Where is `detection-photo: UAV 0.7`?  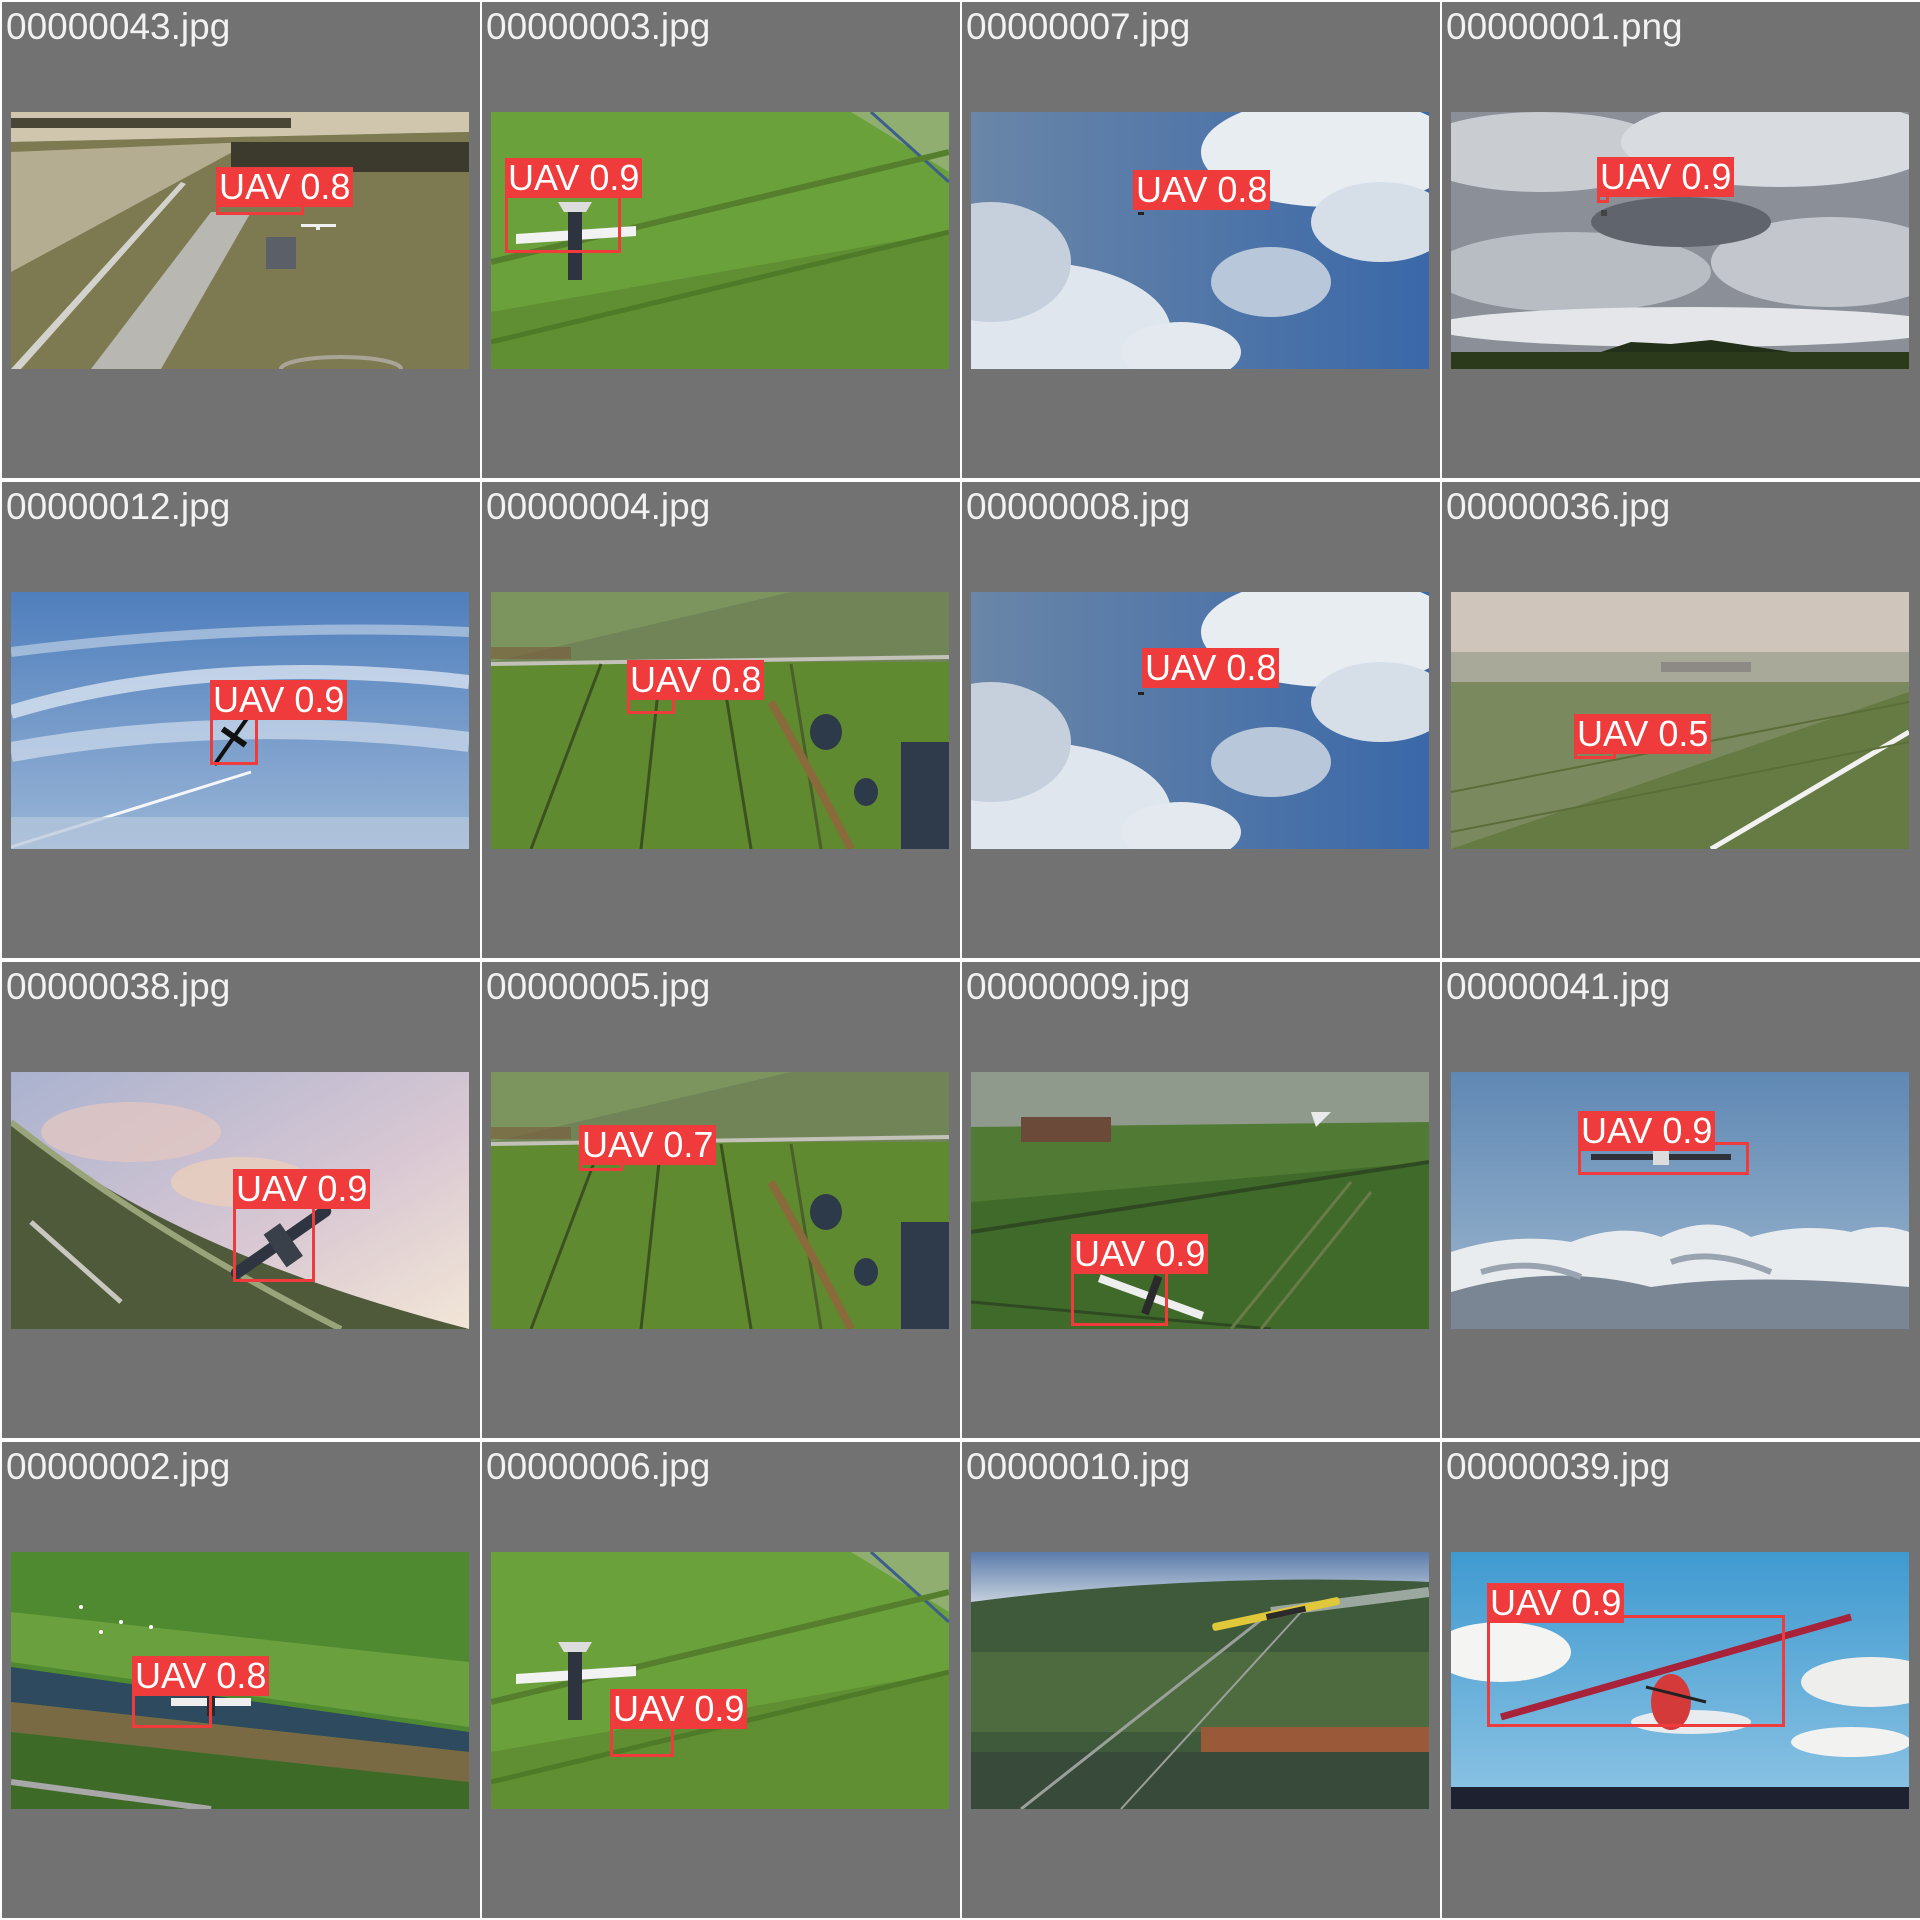 detection-photo: UAV 0.7 is located at coordinates (720, 1200).